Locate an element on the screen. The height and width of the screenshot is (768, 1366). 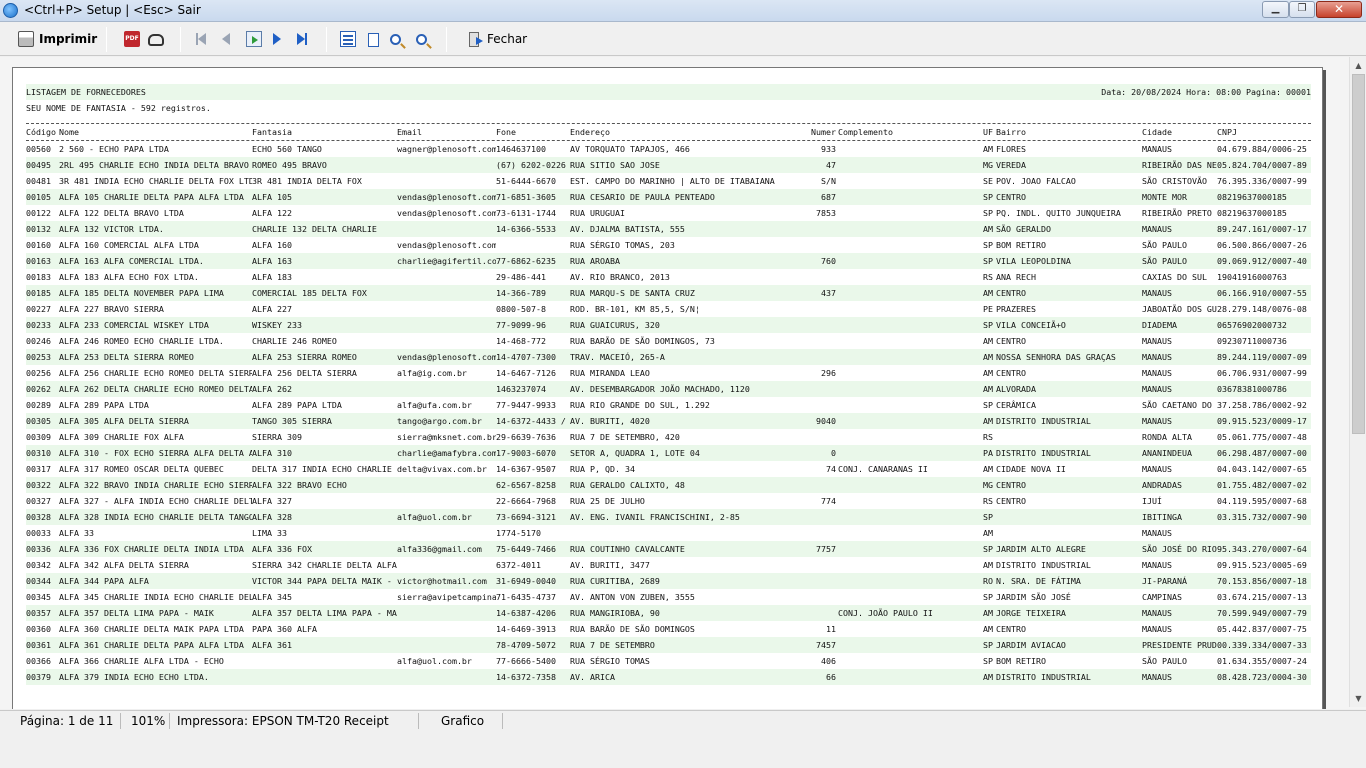
zoom-out-button is located at coordinates (421, 39).